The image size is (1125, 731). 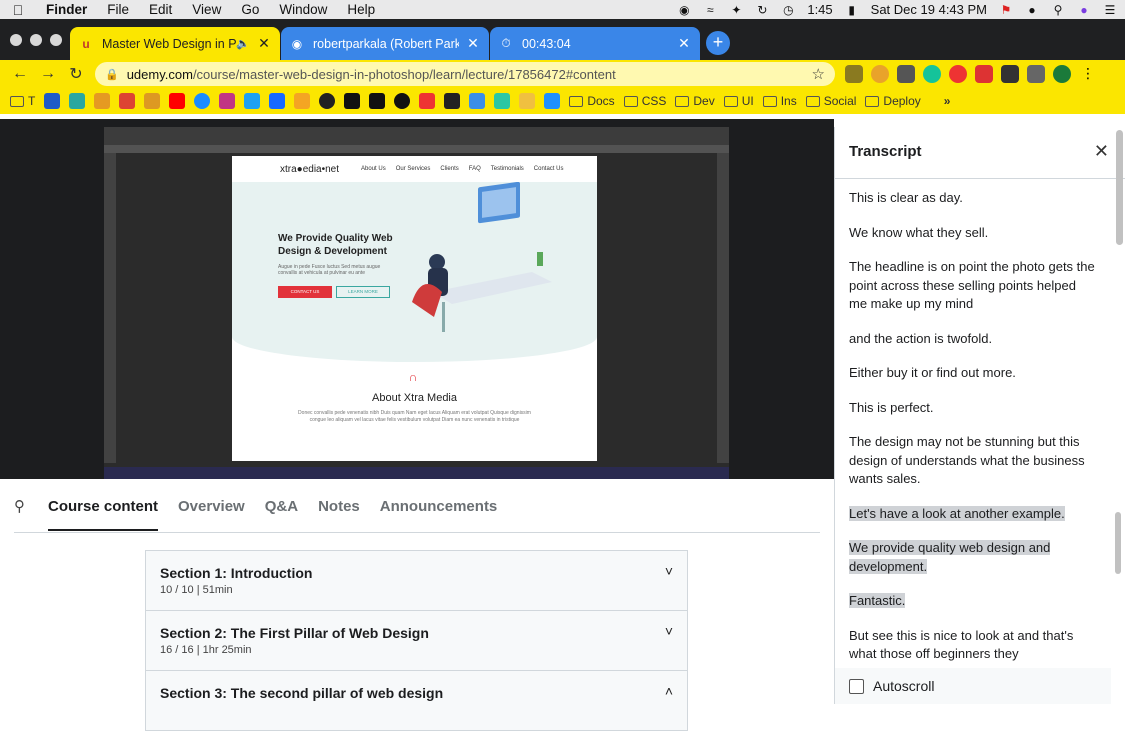 What do you see at coordinates (669, 571) in the screenshot?
I see `chevron-down-icon: ˅` at bounding box center [669, 571].